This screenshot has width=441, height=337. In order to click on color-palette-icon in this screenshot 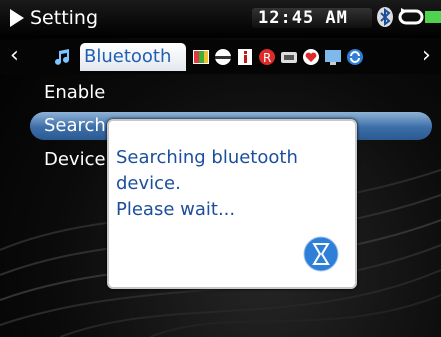, I will do `click(201, 57)`.